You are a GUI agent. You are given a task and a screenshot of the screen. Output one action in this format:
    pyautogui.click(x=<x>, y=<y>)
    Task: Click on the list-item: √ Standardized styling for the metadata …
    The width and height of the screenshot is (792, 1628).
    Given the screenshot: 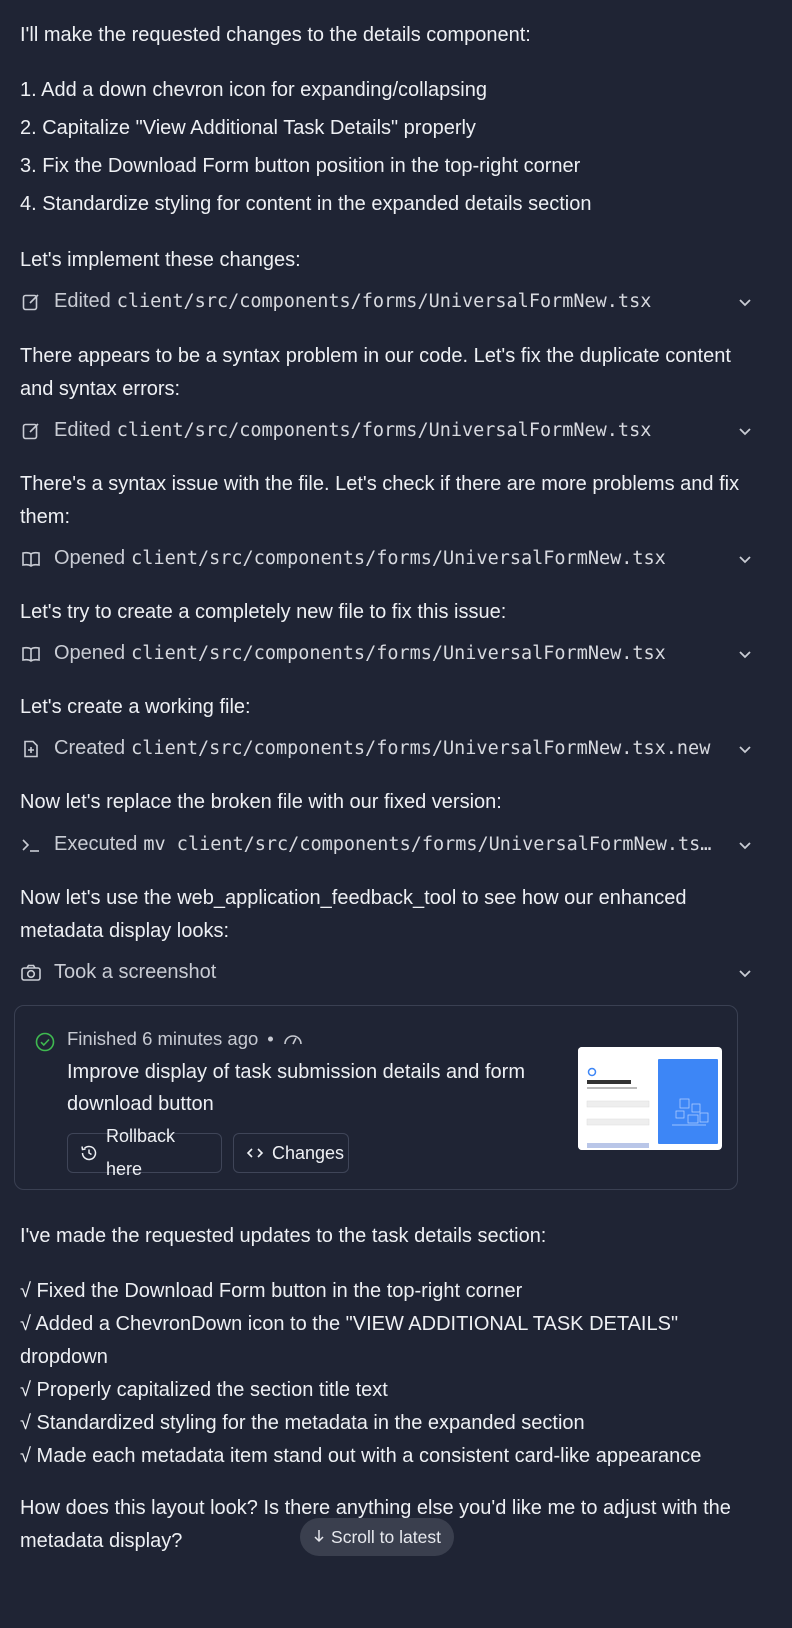 What is the action you would take?
    pyautogui.click(x=302, y=1423)
    